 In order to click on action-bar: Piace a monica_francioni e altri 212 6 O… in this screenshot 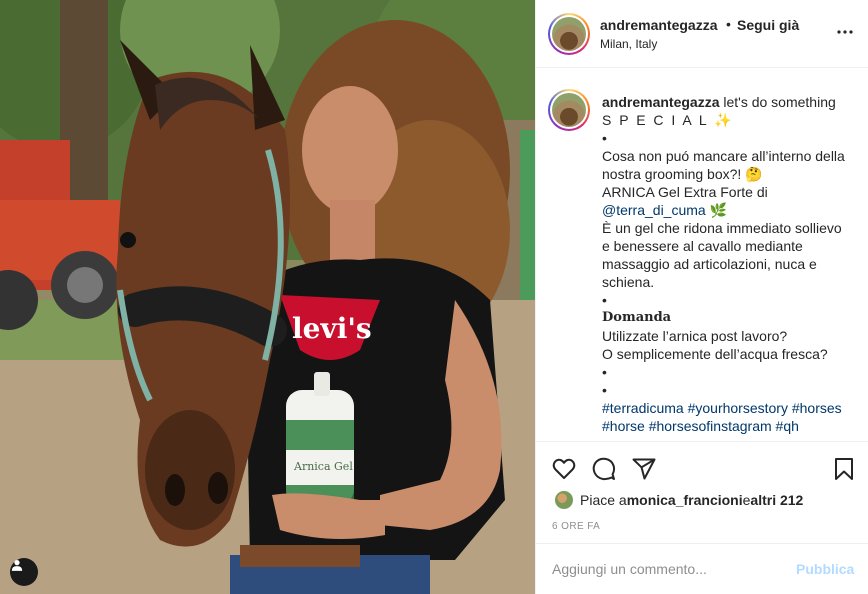, I will do `click(702, 492)`.